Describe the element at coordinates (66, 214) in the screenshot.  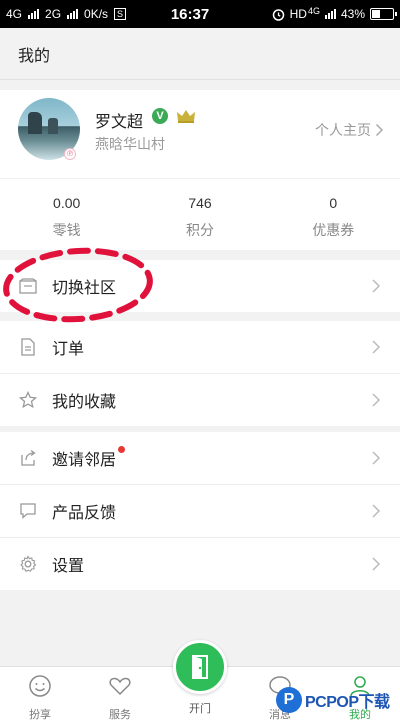
I see `stat-change: 0.00 零钱` at that location.